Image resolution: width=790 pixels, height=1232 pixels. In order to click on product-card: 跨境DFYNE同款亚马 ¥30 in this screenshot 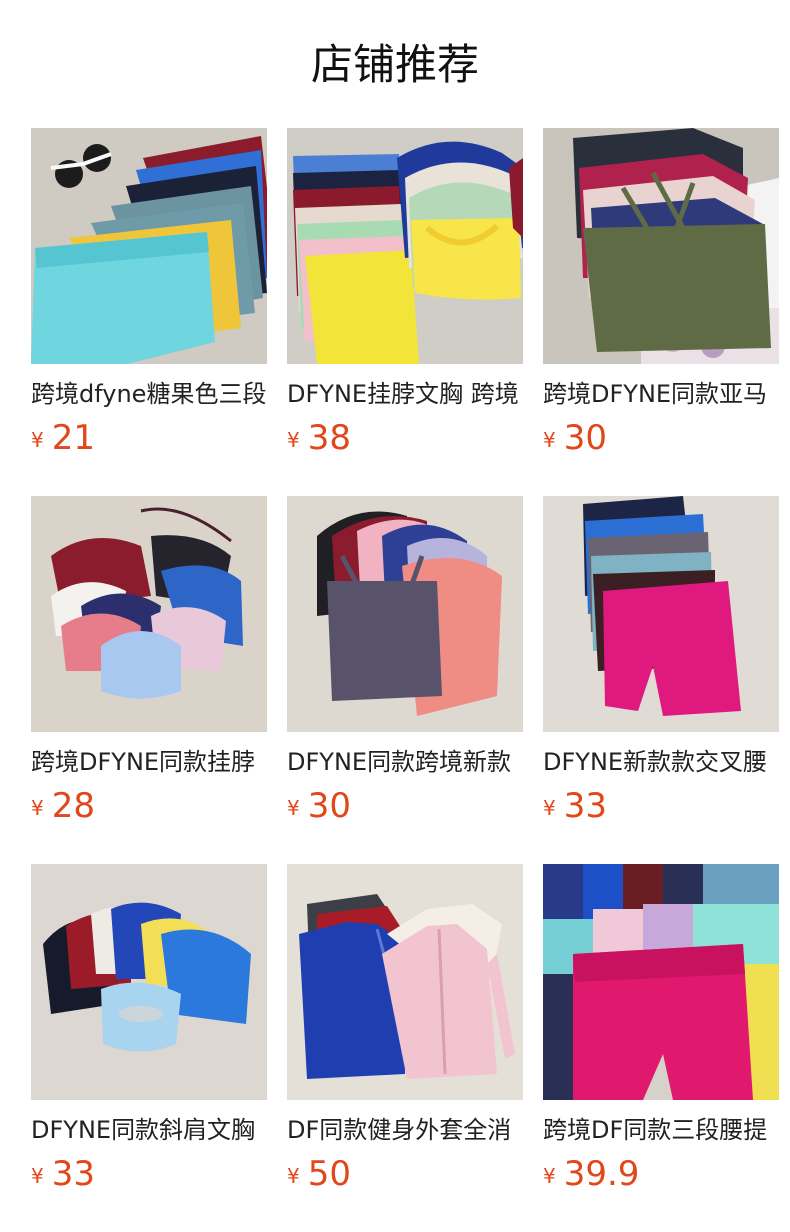, I will do `click(661, 298)`.